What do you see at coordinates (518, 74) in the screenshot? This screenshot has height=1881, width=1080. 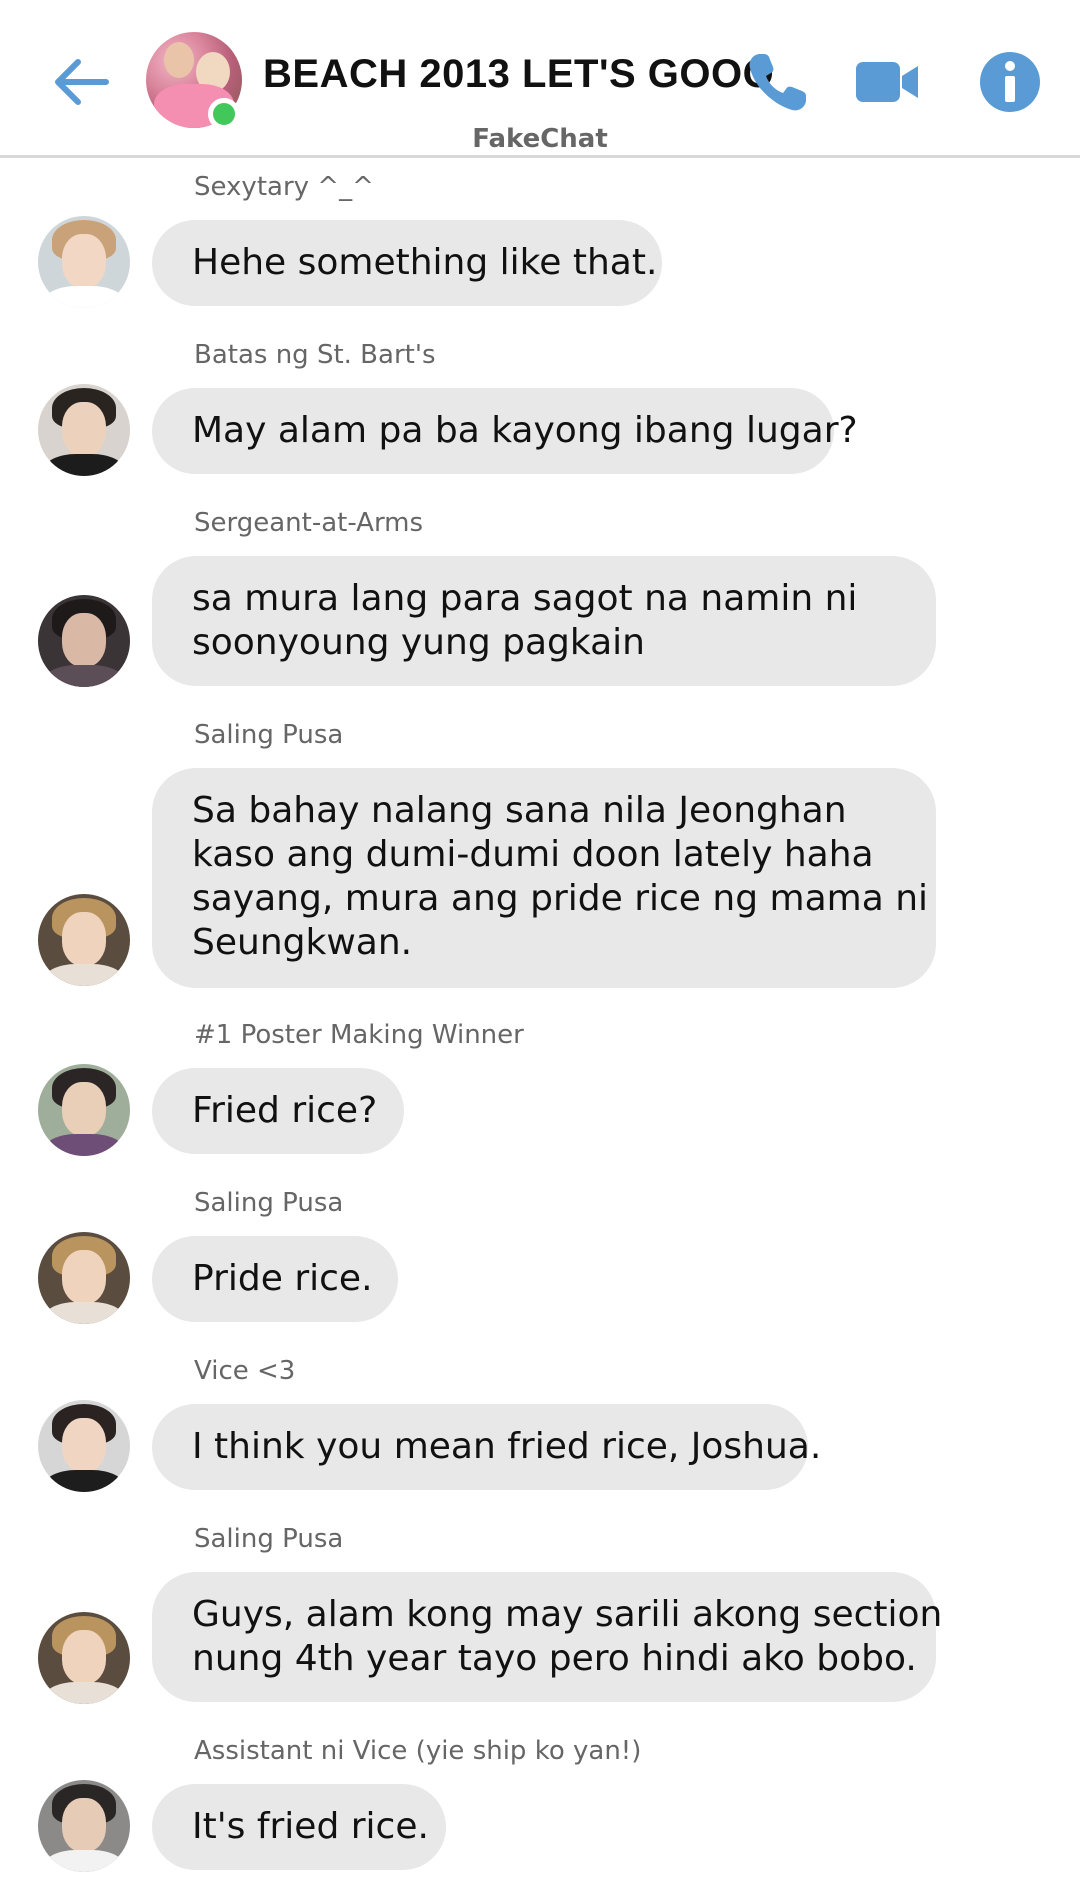 I see `chat-title: BEACH 2013 LET'S GOOO` at bounding box center [518, 74].